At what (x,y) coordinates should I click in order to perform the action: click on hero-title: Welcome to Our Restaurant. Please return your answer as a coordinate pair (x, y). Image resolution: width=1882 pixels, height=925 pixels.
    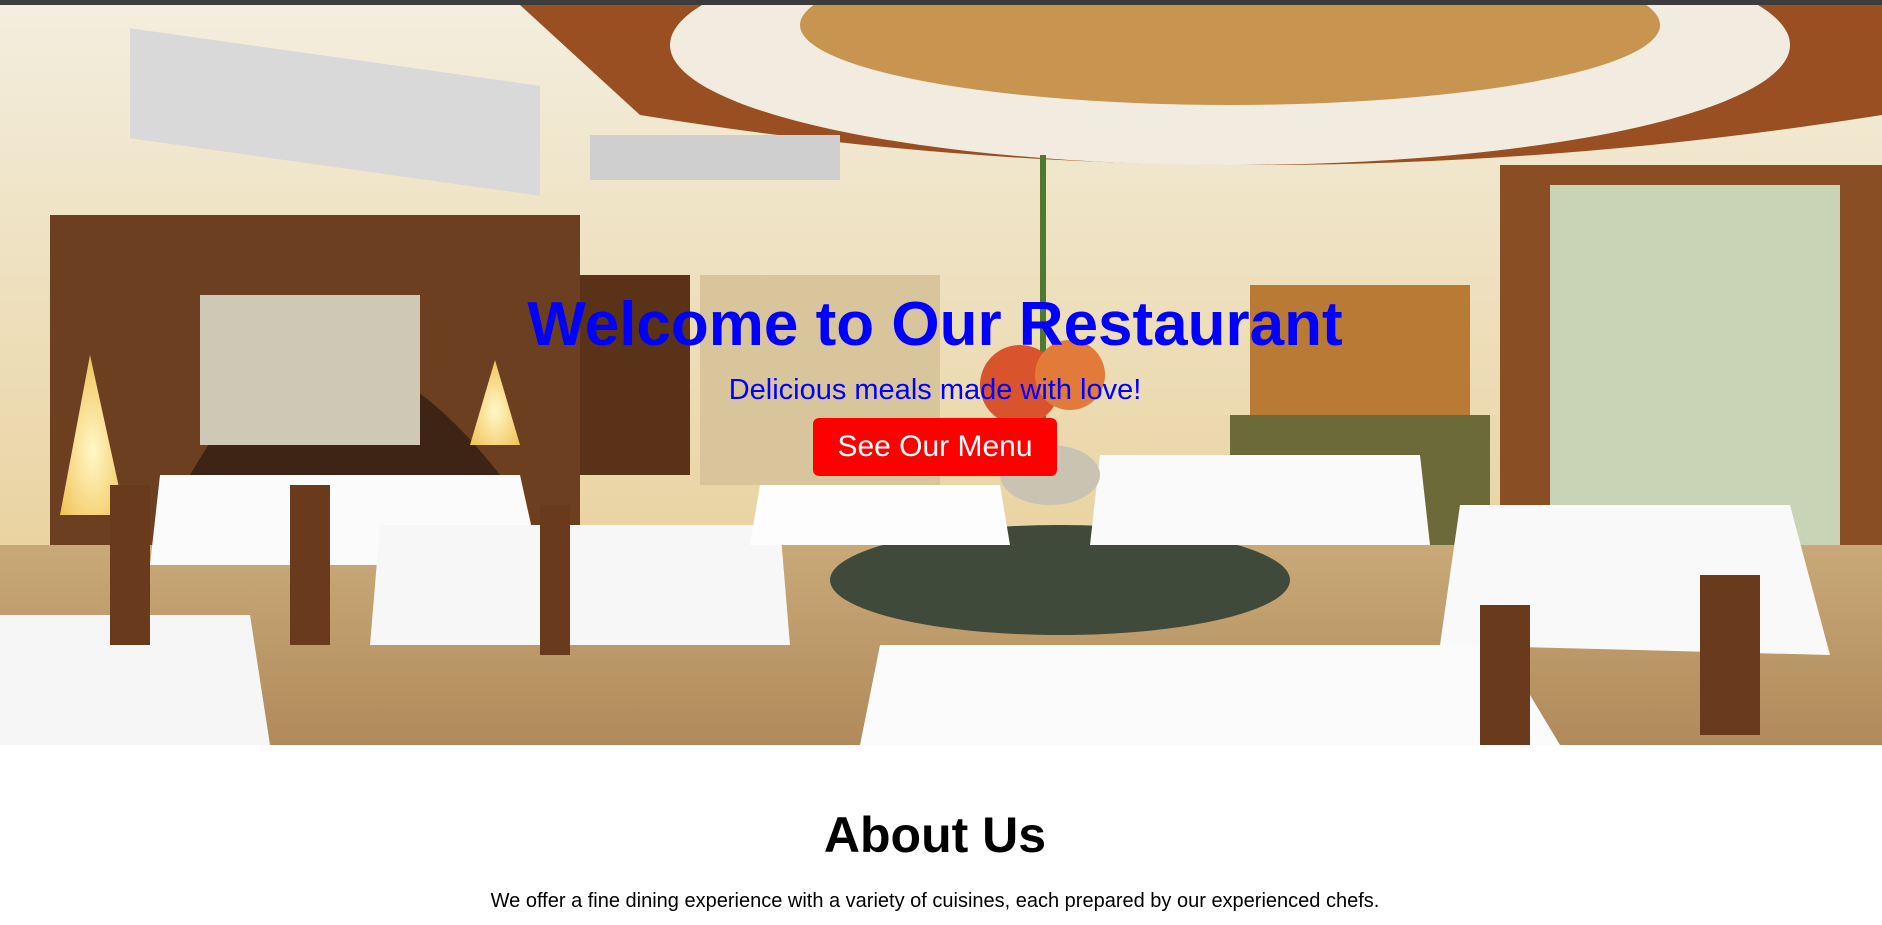
    Looking at the image, I should click on (935, 324).